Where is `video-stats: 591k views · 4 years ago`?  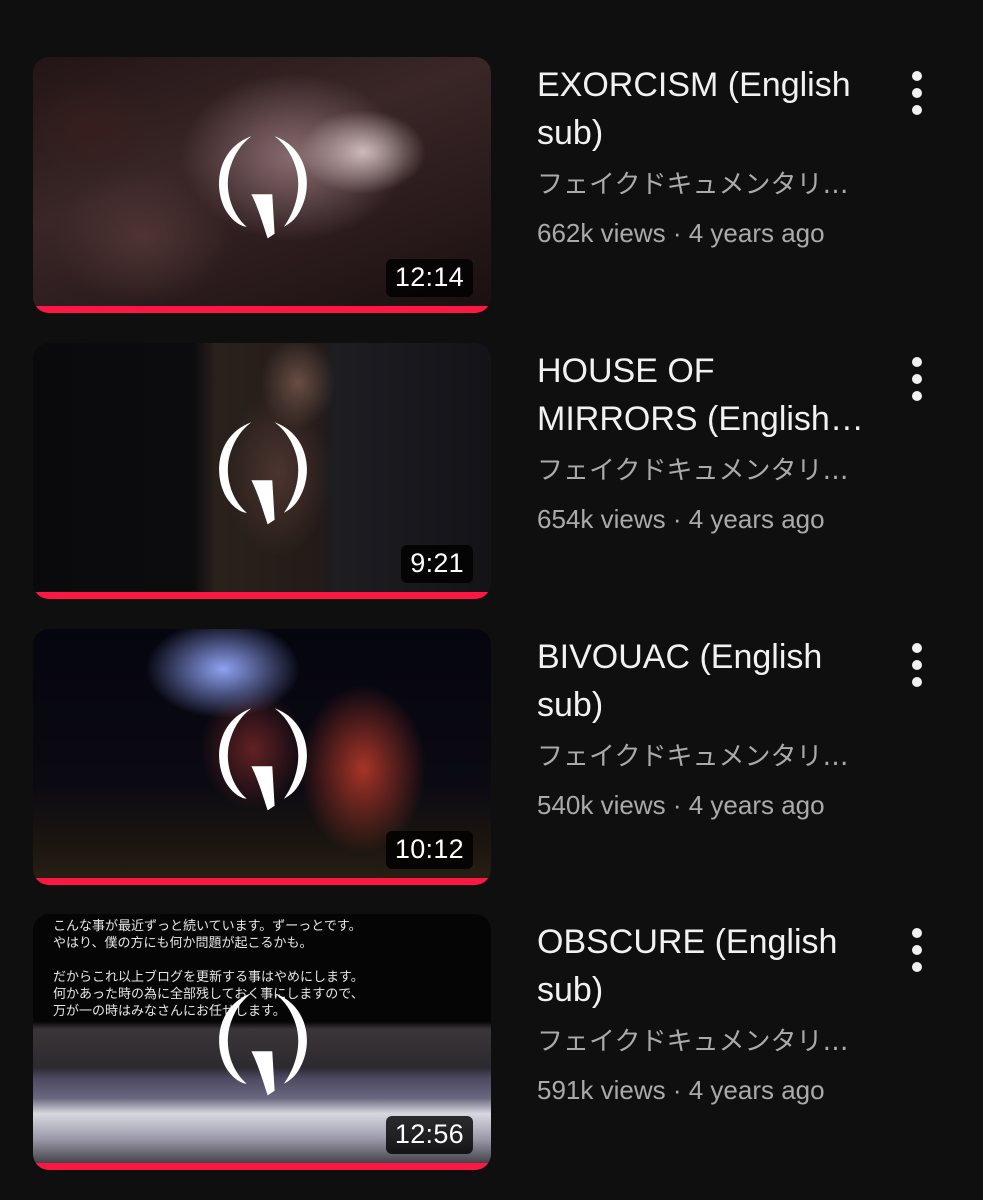
video-stats: 591k views · 4 years ago is located at coordinates (707, 1090).